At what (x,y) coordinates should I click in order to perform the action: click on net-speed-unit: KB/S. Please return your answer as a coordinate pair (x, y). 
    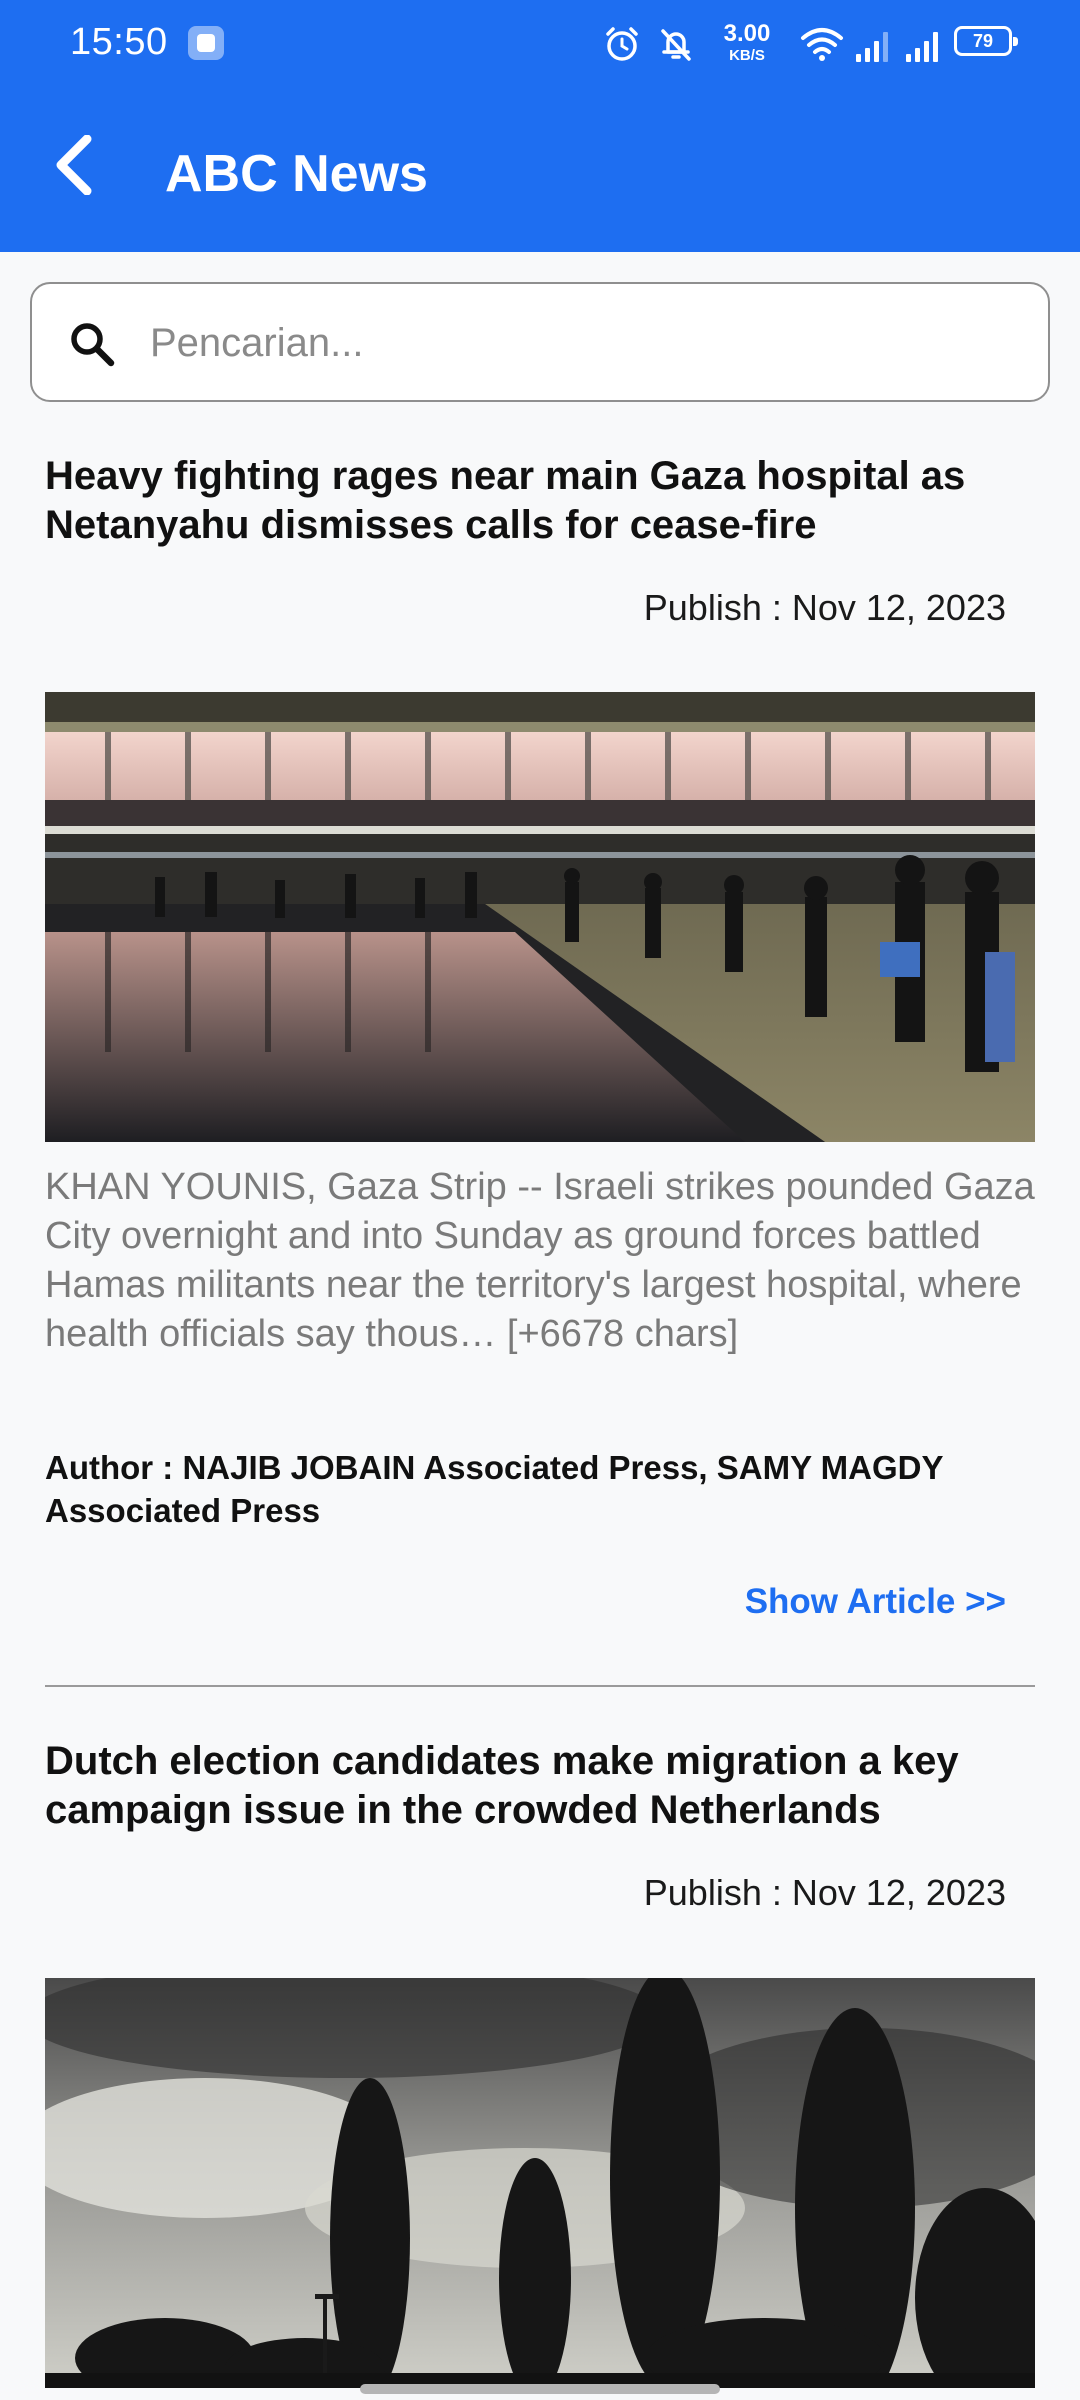
    Looking at the image, I should click on (747, 55).